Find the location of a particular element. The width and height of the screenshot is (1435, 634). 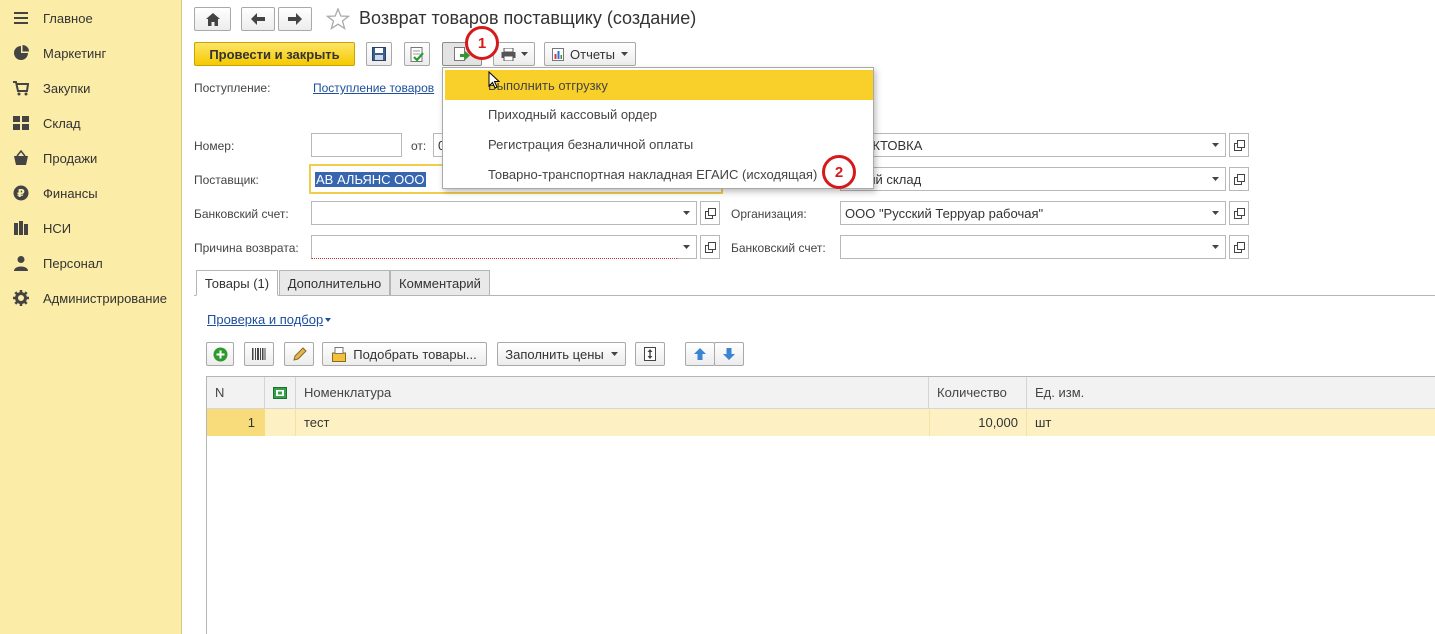

bank-account-dropdown-button is located at coordinates (687, 213).